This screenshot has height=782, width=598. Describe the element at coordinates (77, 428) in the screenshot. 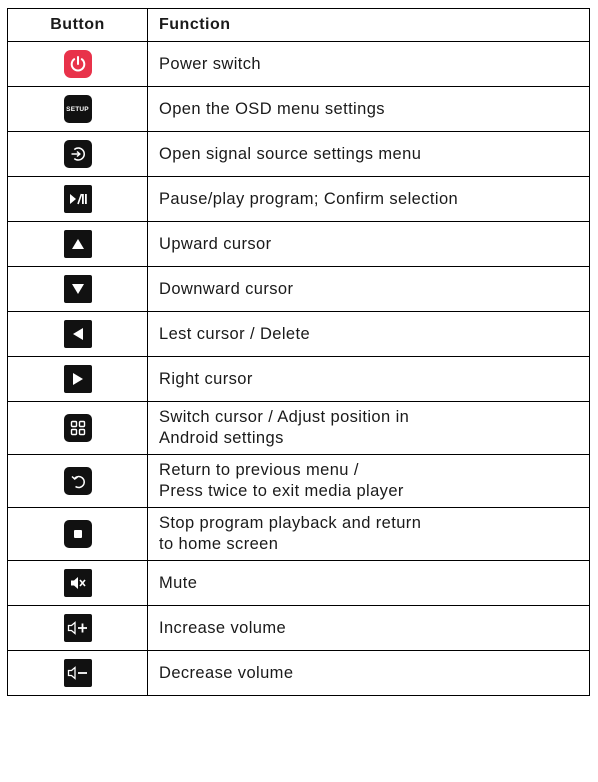

I see `apps-grid-icon` at that location.